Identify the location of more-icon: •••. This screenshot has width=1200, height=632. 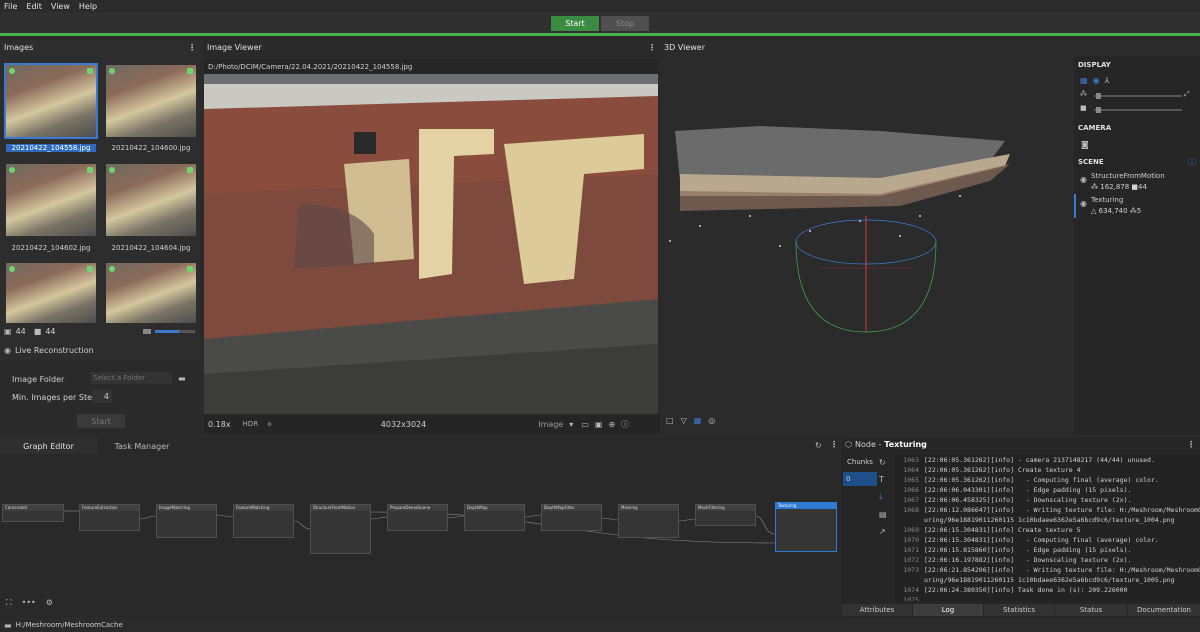
(29, 603).